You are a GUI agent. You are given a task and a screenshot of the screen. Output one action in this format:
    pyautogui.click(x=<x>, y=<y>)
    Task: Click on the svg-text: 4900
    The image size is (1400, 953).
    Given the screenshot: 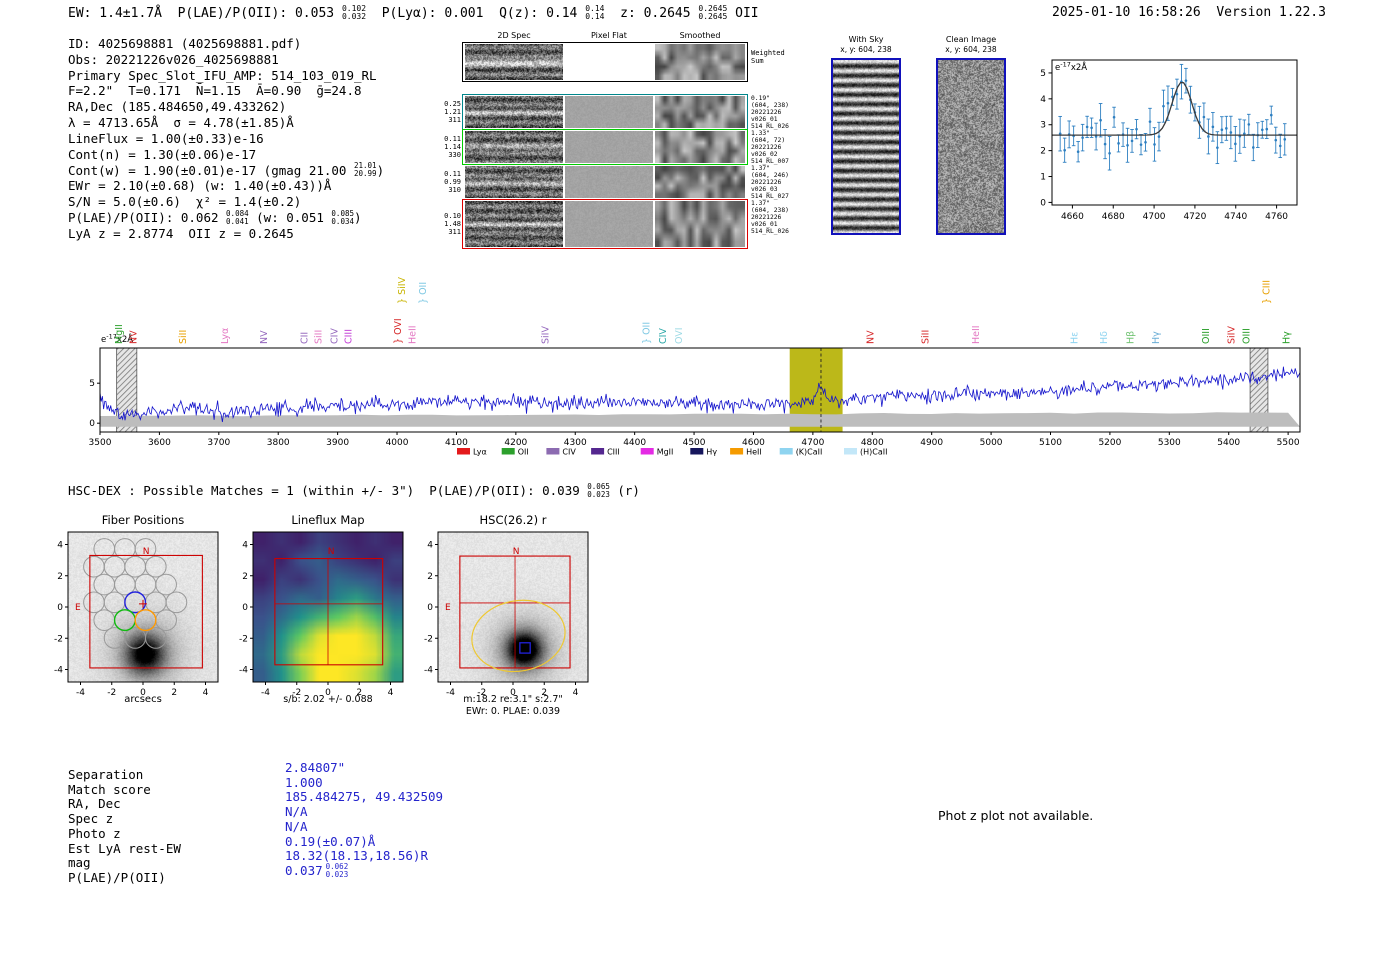 What is the action you would take?
    pyautogui.click(x=931, y=443)
    